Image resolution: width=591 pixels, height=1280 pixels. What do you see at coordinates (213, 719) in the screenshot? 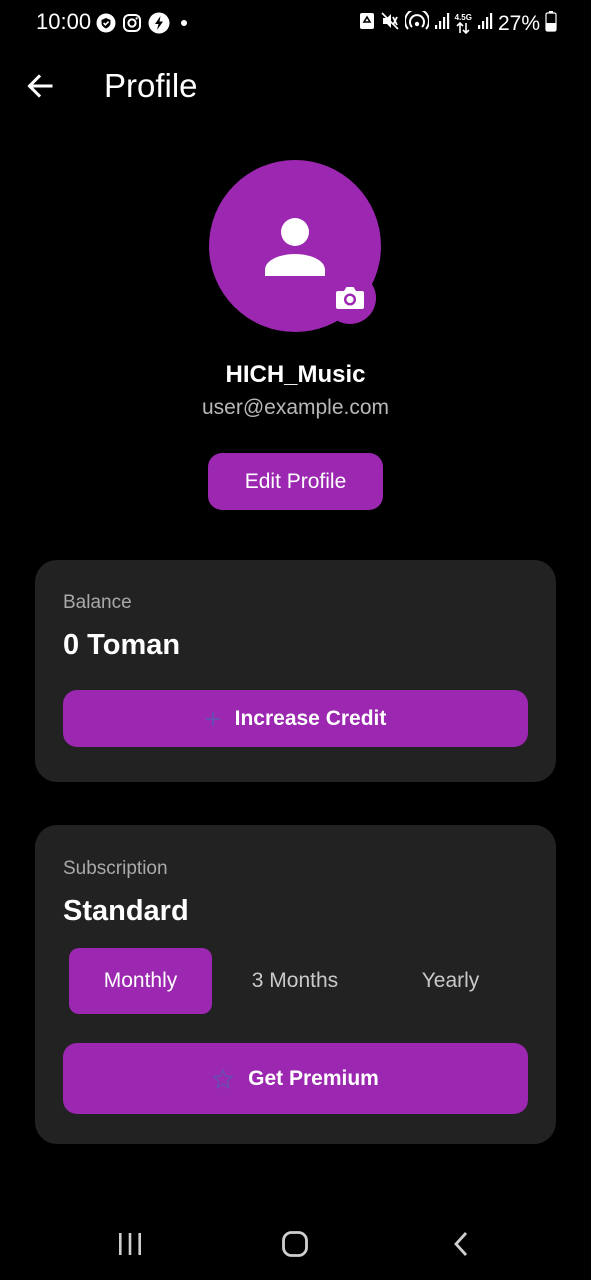
I see `plus-icon` at bounding box center [213, 719].